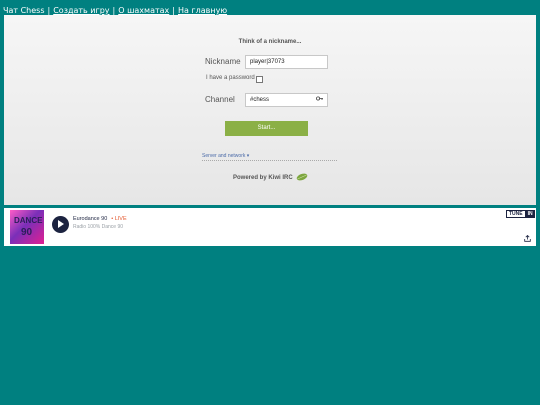  I want to click on share-icon, so click(527, 238).